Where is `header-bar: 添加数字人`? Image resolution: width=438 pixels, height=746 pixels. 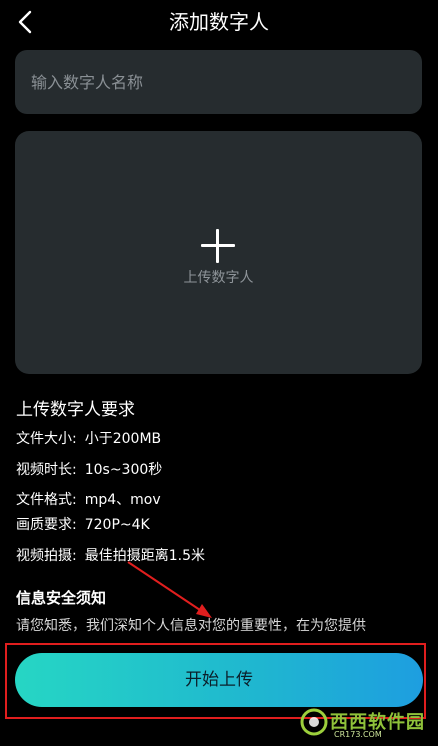
header-bar: 添加数字人 is located at coordinates (219, 22).